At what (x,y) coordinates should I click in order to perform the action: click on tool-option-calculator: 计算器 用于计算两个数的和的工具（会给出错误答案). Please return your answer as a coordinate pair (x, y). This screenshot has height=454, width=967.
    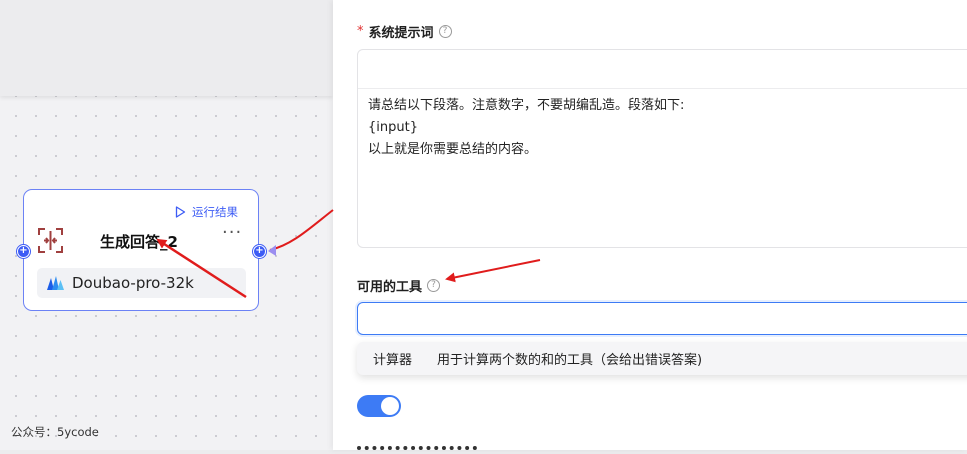
    Looking at the image, I should click on (662, 358).